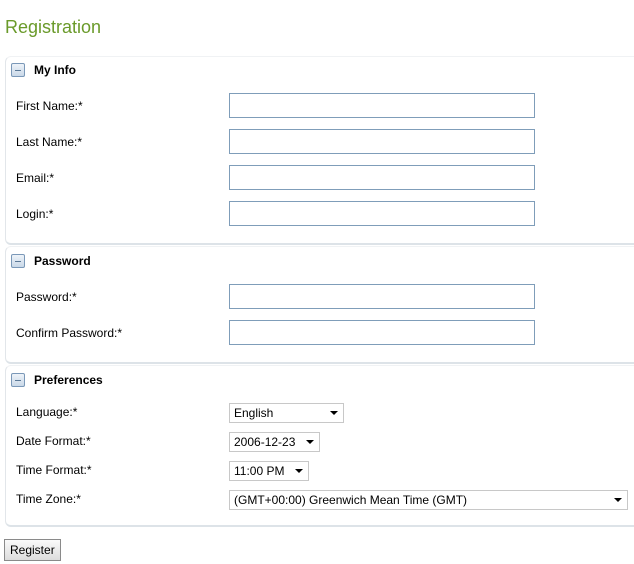 This screenshot has width=634, height=564. What do you see at coordinates (286, 413) in the screenshot?
I see `language-select: English` at bounding box center [286, 413].